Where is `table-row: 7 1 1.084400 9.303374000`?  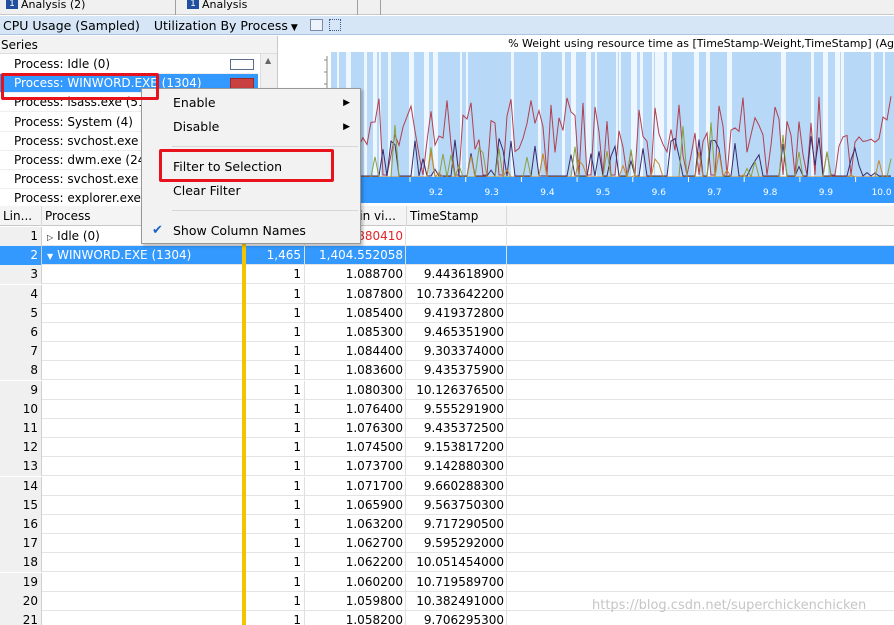
table-row: 7 1 1.084400 9.303374000 is located at coordinates (447, 352).